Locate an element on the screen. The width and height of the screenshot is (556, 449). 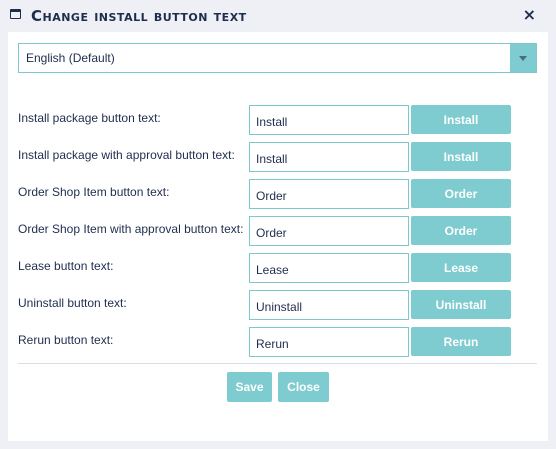
row-label: Order Shop Item button text: is located at coordinates (94, 192).